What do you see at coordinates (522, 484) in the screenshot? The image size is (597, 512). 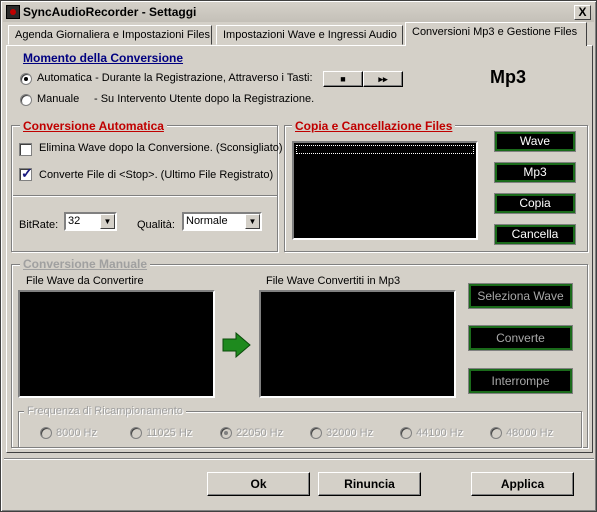 I see `applica-button: Applica` at bounding box center [522, 484].